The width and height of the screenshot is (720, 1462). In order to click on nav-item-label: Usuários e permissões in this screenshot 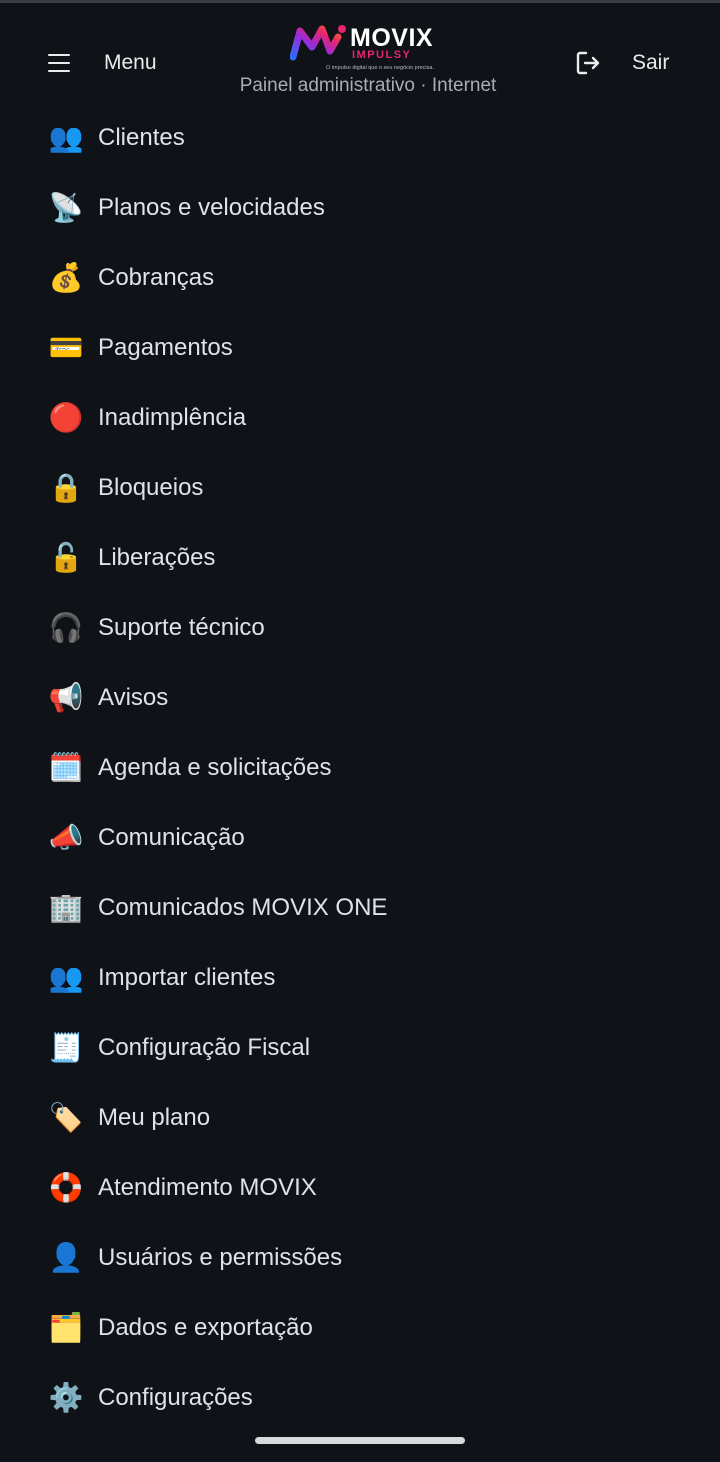, I will do `click(220, 1257)`.